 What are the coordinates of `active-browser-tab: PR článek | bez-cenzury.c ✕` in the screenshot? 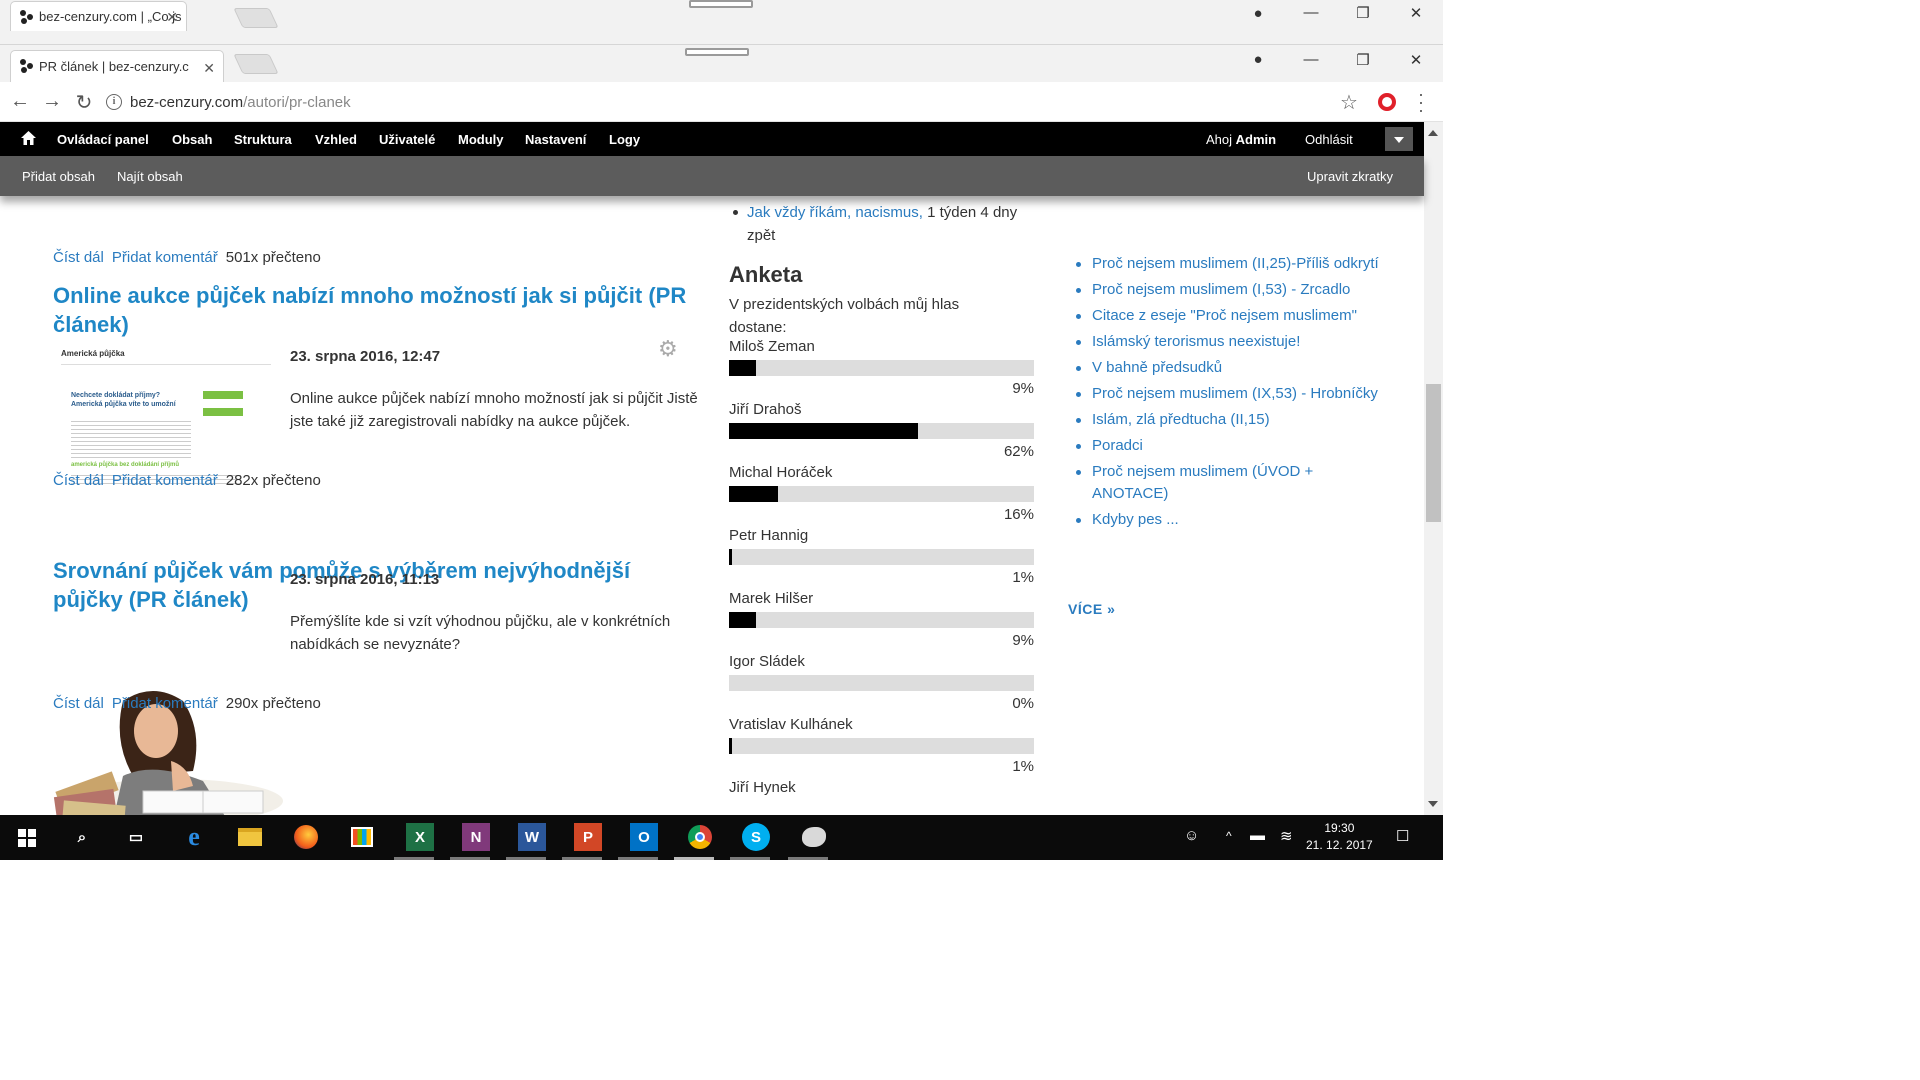 It's located at (117, 66).